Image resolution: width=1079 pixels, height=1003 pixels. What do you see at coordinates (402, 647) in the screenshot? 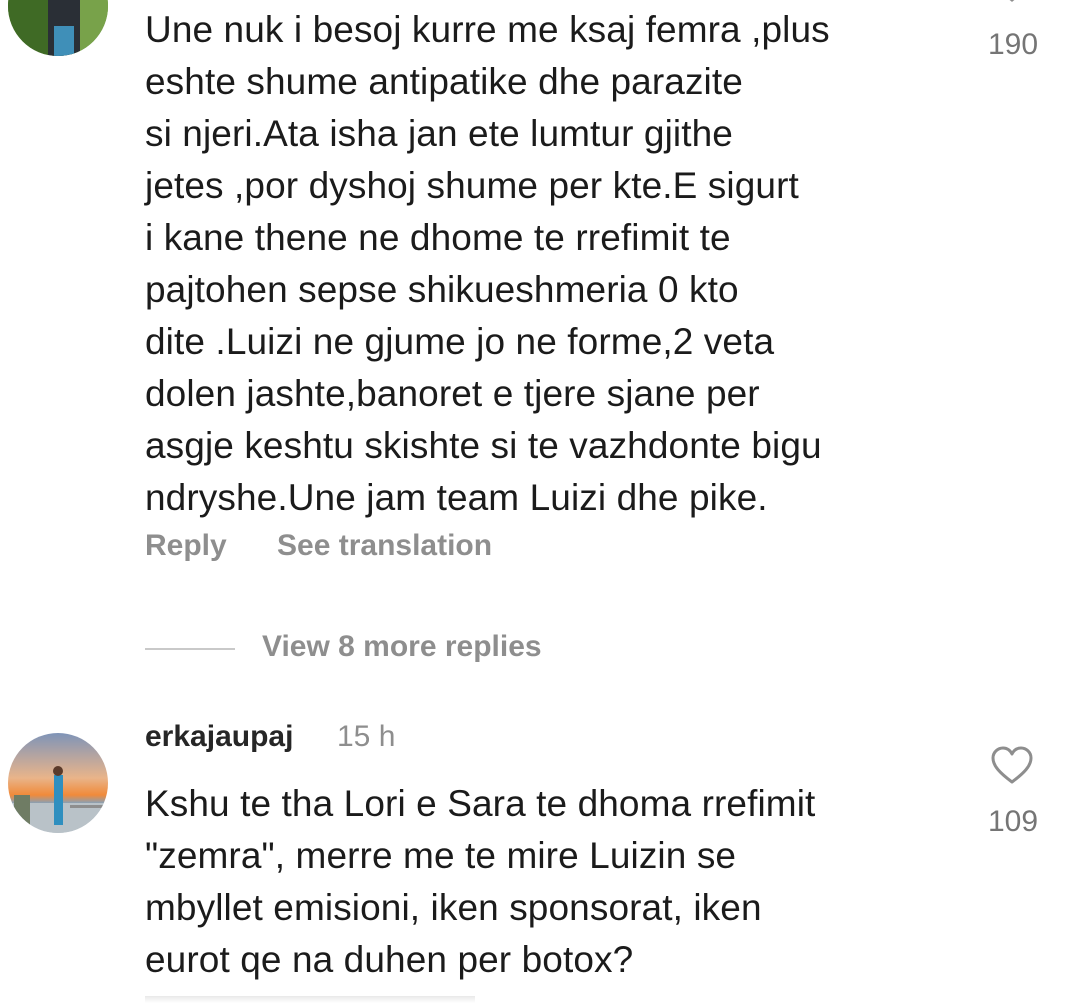
I see `view-more-replies-button: View 8 more replies` at bounding box center [402, 647].